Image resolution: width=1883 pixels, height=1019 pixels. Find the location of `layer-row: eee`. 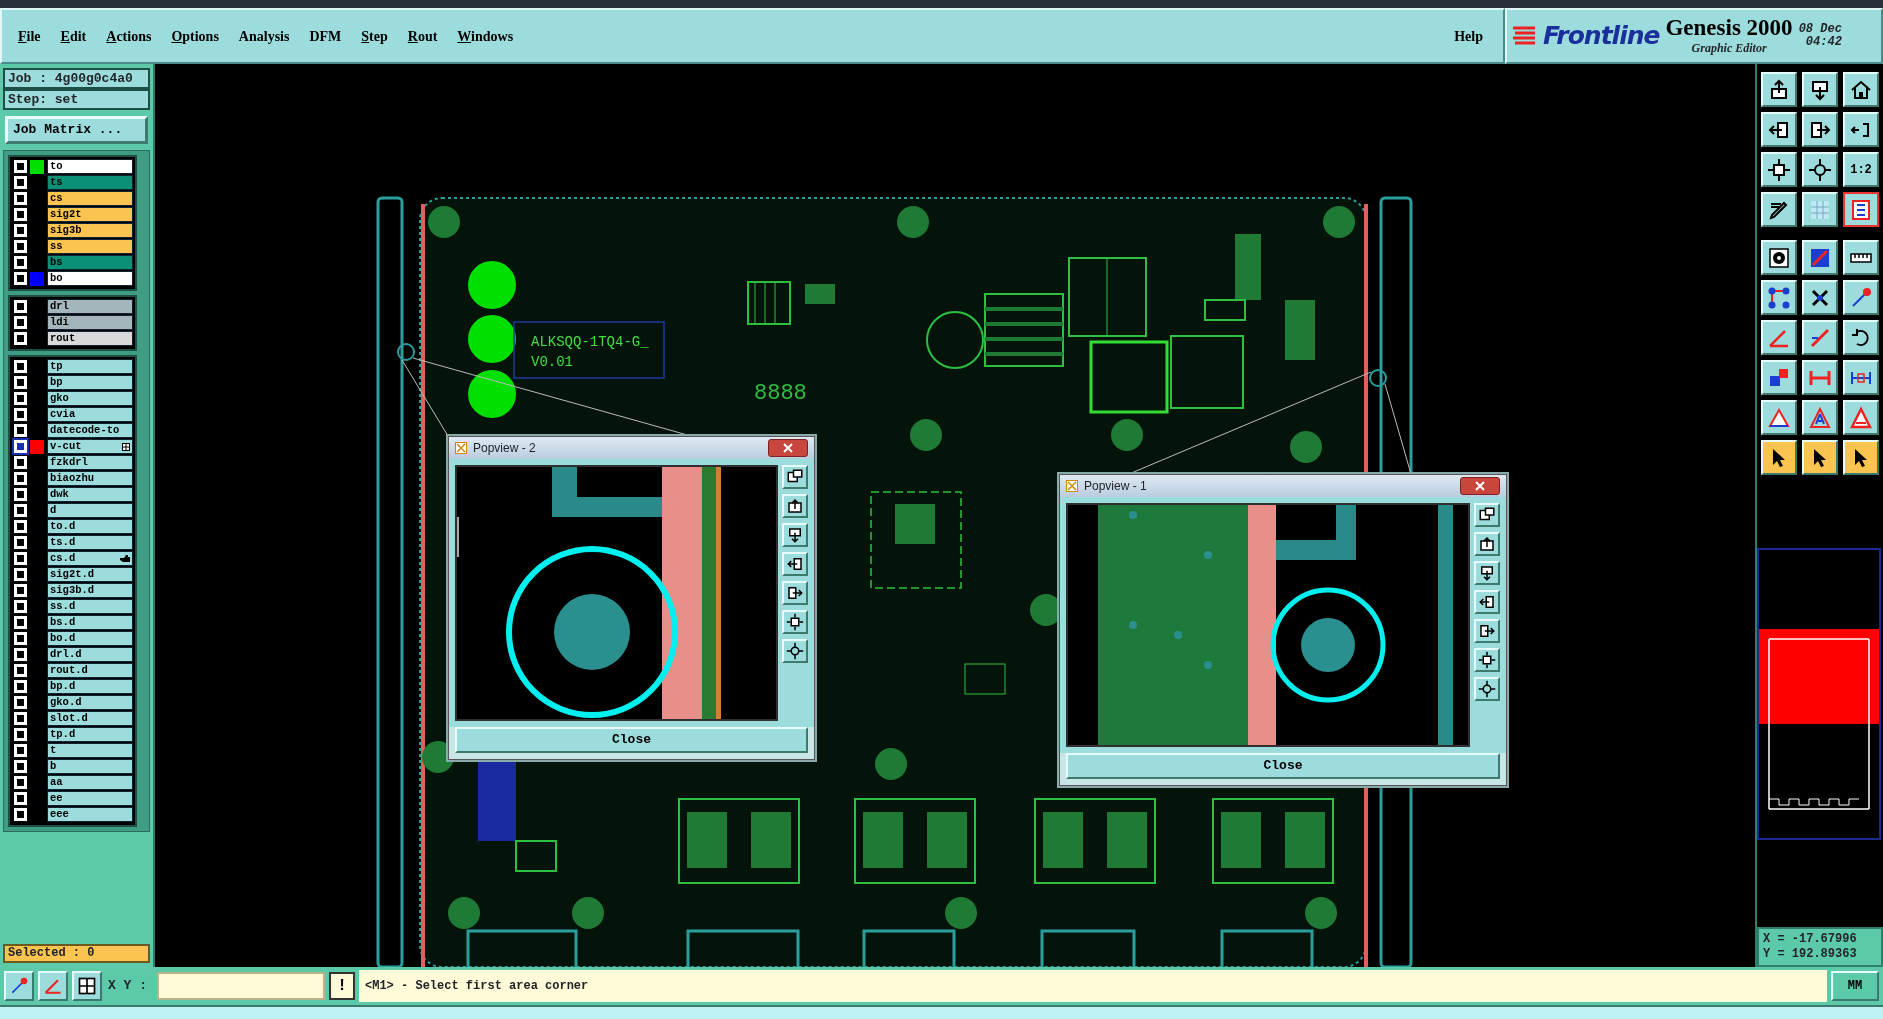

layer-row: eee is located at coordinates (90, 814).